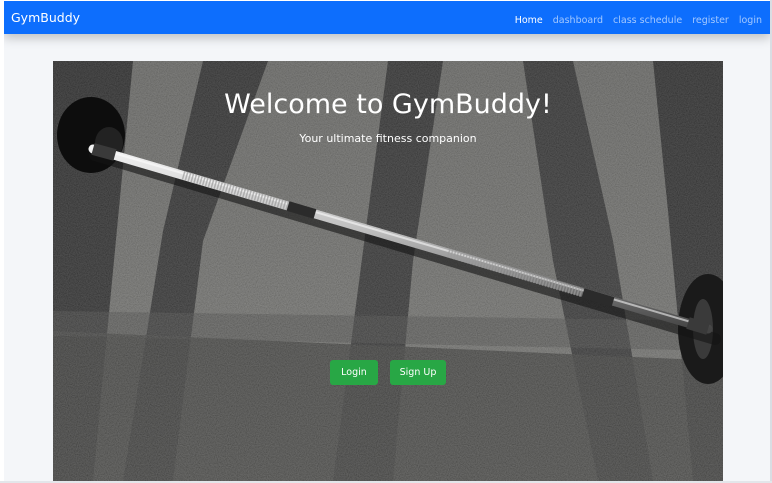 This screenshot has width=772, height=483. I want to click on hero-title: Welcome to GymBuddy!, so click(388, 104).